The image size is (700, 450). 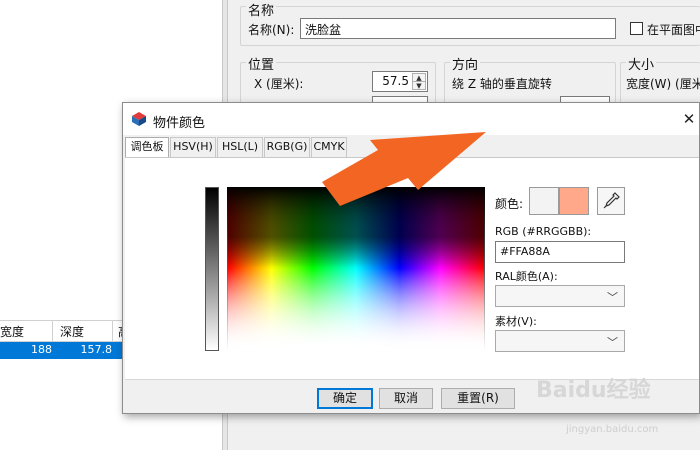 What do you see at coordinates (193, 147) in the screenshot?
I see `tab-hsv: HSV(H)` at bounding box center [193, 147].